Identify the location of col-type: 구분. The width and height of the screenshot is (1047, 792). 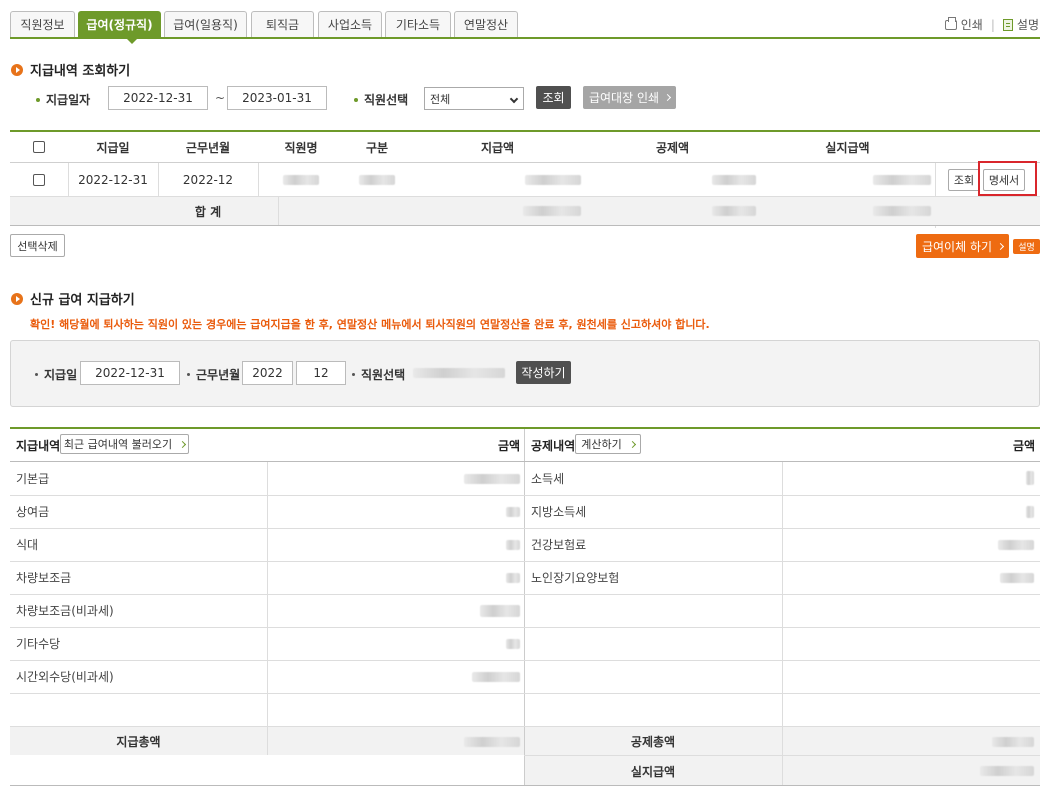
(377, 147).